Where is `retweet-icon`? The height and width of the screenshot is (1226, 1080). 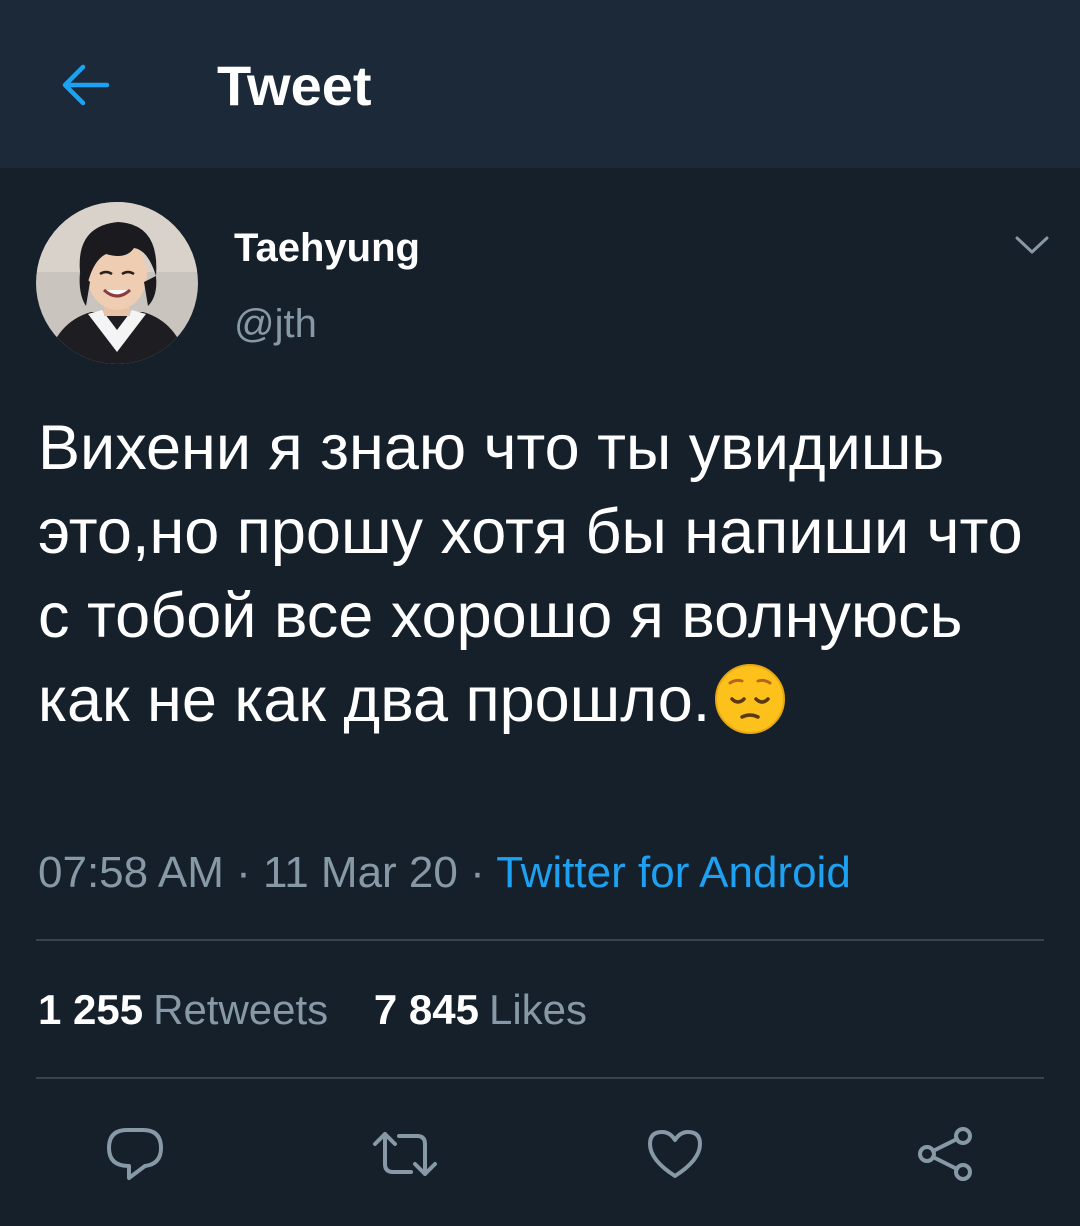
retweet-icon is located at coordinates (405, 1154).